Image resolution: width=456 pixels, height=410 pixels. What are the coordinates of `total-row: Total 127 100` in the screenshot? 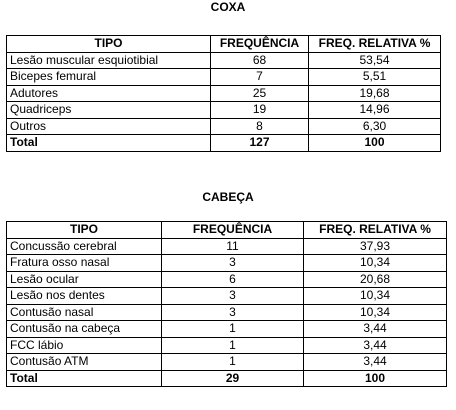 It's located at (223, 143).